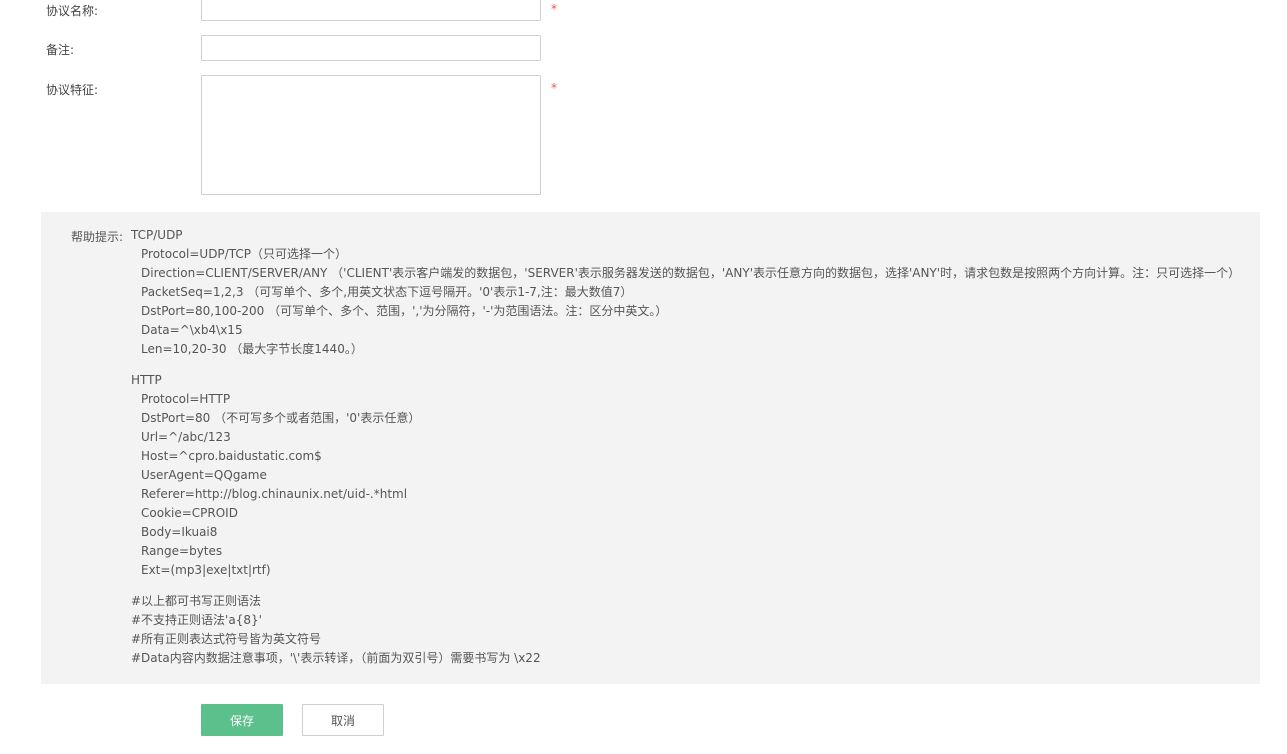 Image resolution: width=1287 pixels, height=754 pixels. What do you see at coordinates (146, 380) in the screenshot?
I see `help-http-title: HTTP` at bounding box center [146, 380].